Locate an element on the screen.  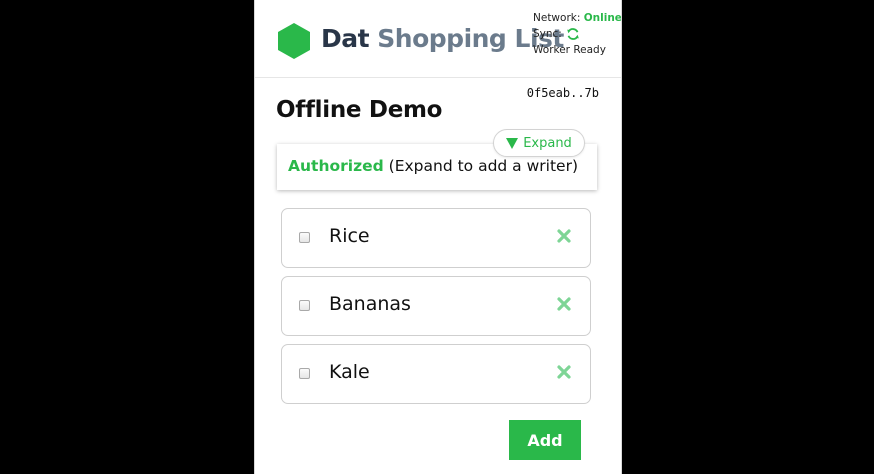
list-item: Rice is located at coordinates (436, 238).